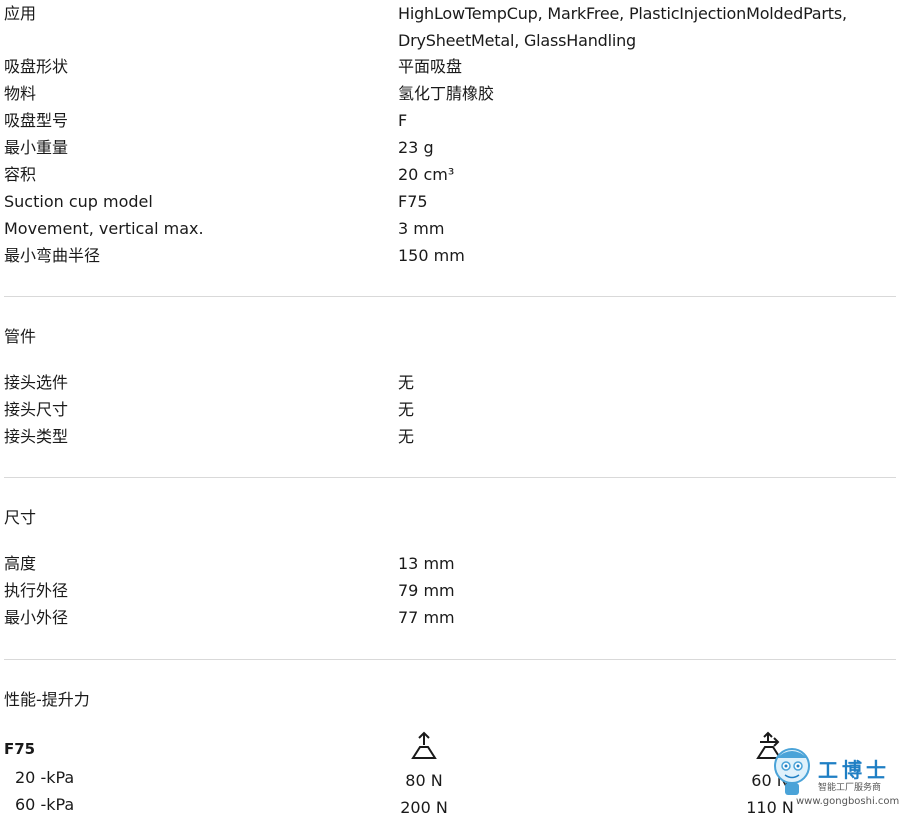 The image size is (900, 822). I want to click on spec-row-suction-cup-model: Suction cup model F75, so click(452, 201).